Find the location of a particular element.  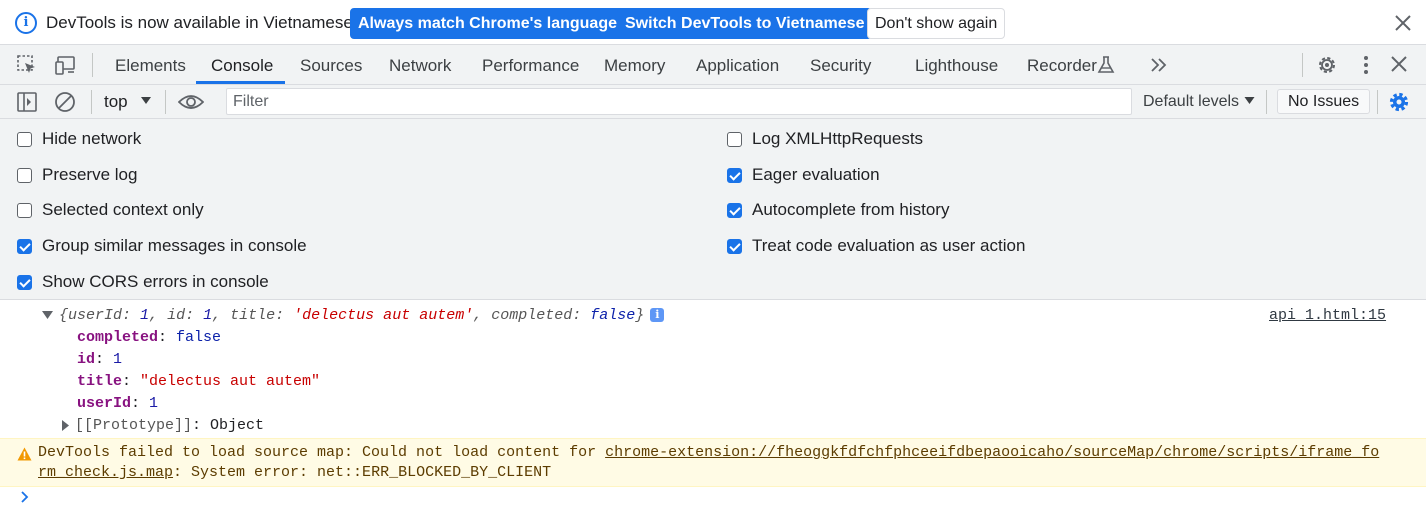

tab-security: Security is located at coordinates (840, 66).